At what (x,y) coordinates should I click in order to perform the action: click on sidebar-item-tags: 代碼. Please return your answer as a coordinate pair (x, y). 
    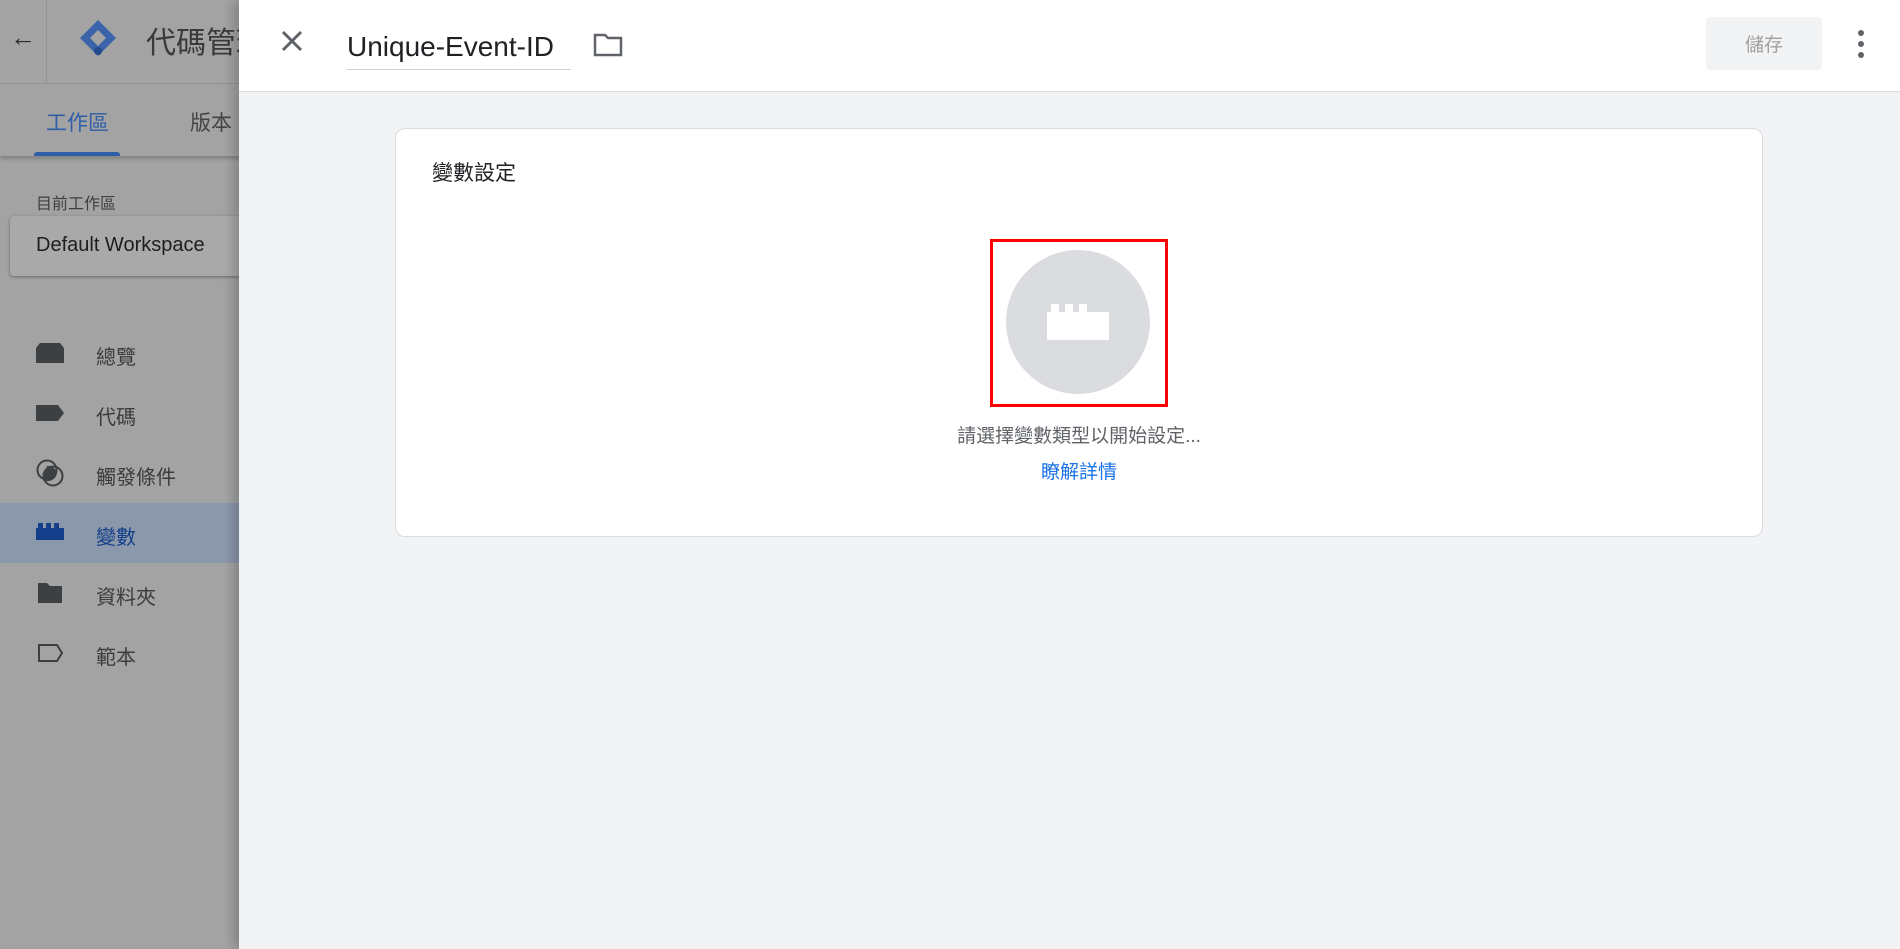
    Looking at the image, I should click on (130, 413).